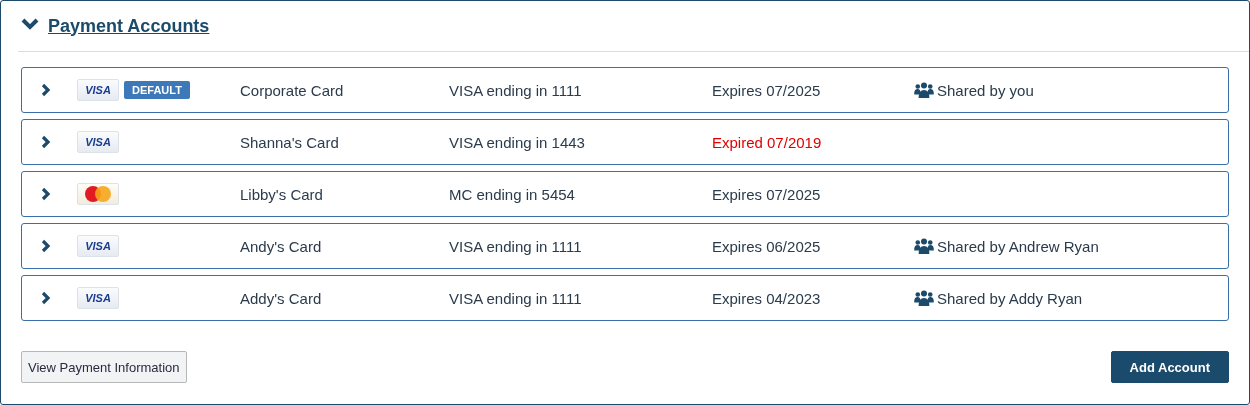 This screenshot has width=1250, height=405. I want to click on card-number: MC ending in 5454, so click(512, 194).